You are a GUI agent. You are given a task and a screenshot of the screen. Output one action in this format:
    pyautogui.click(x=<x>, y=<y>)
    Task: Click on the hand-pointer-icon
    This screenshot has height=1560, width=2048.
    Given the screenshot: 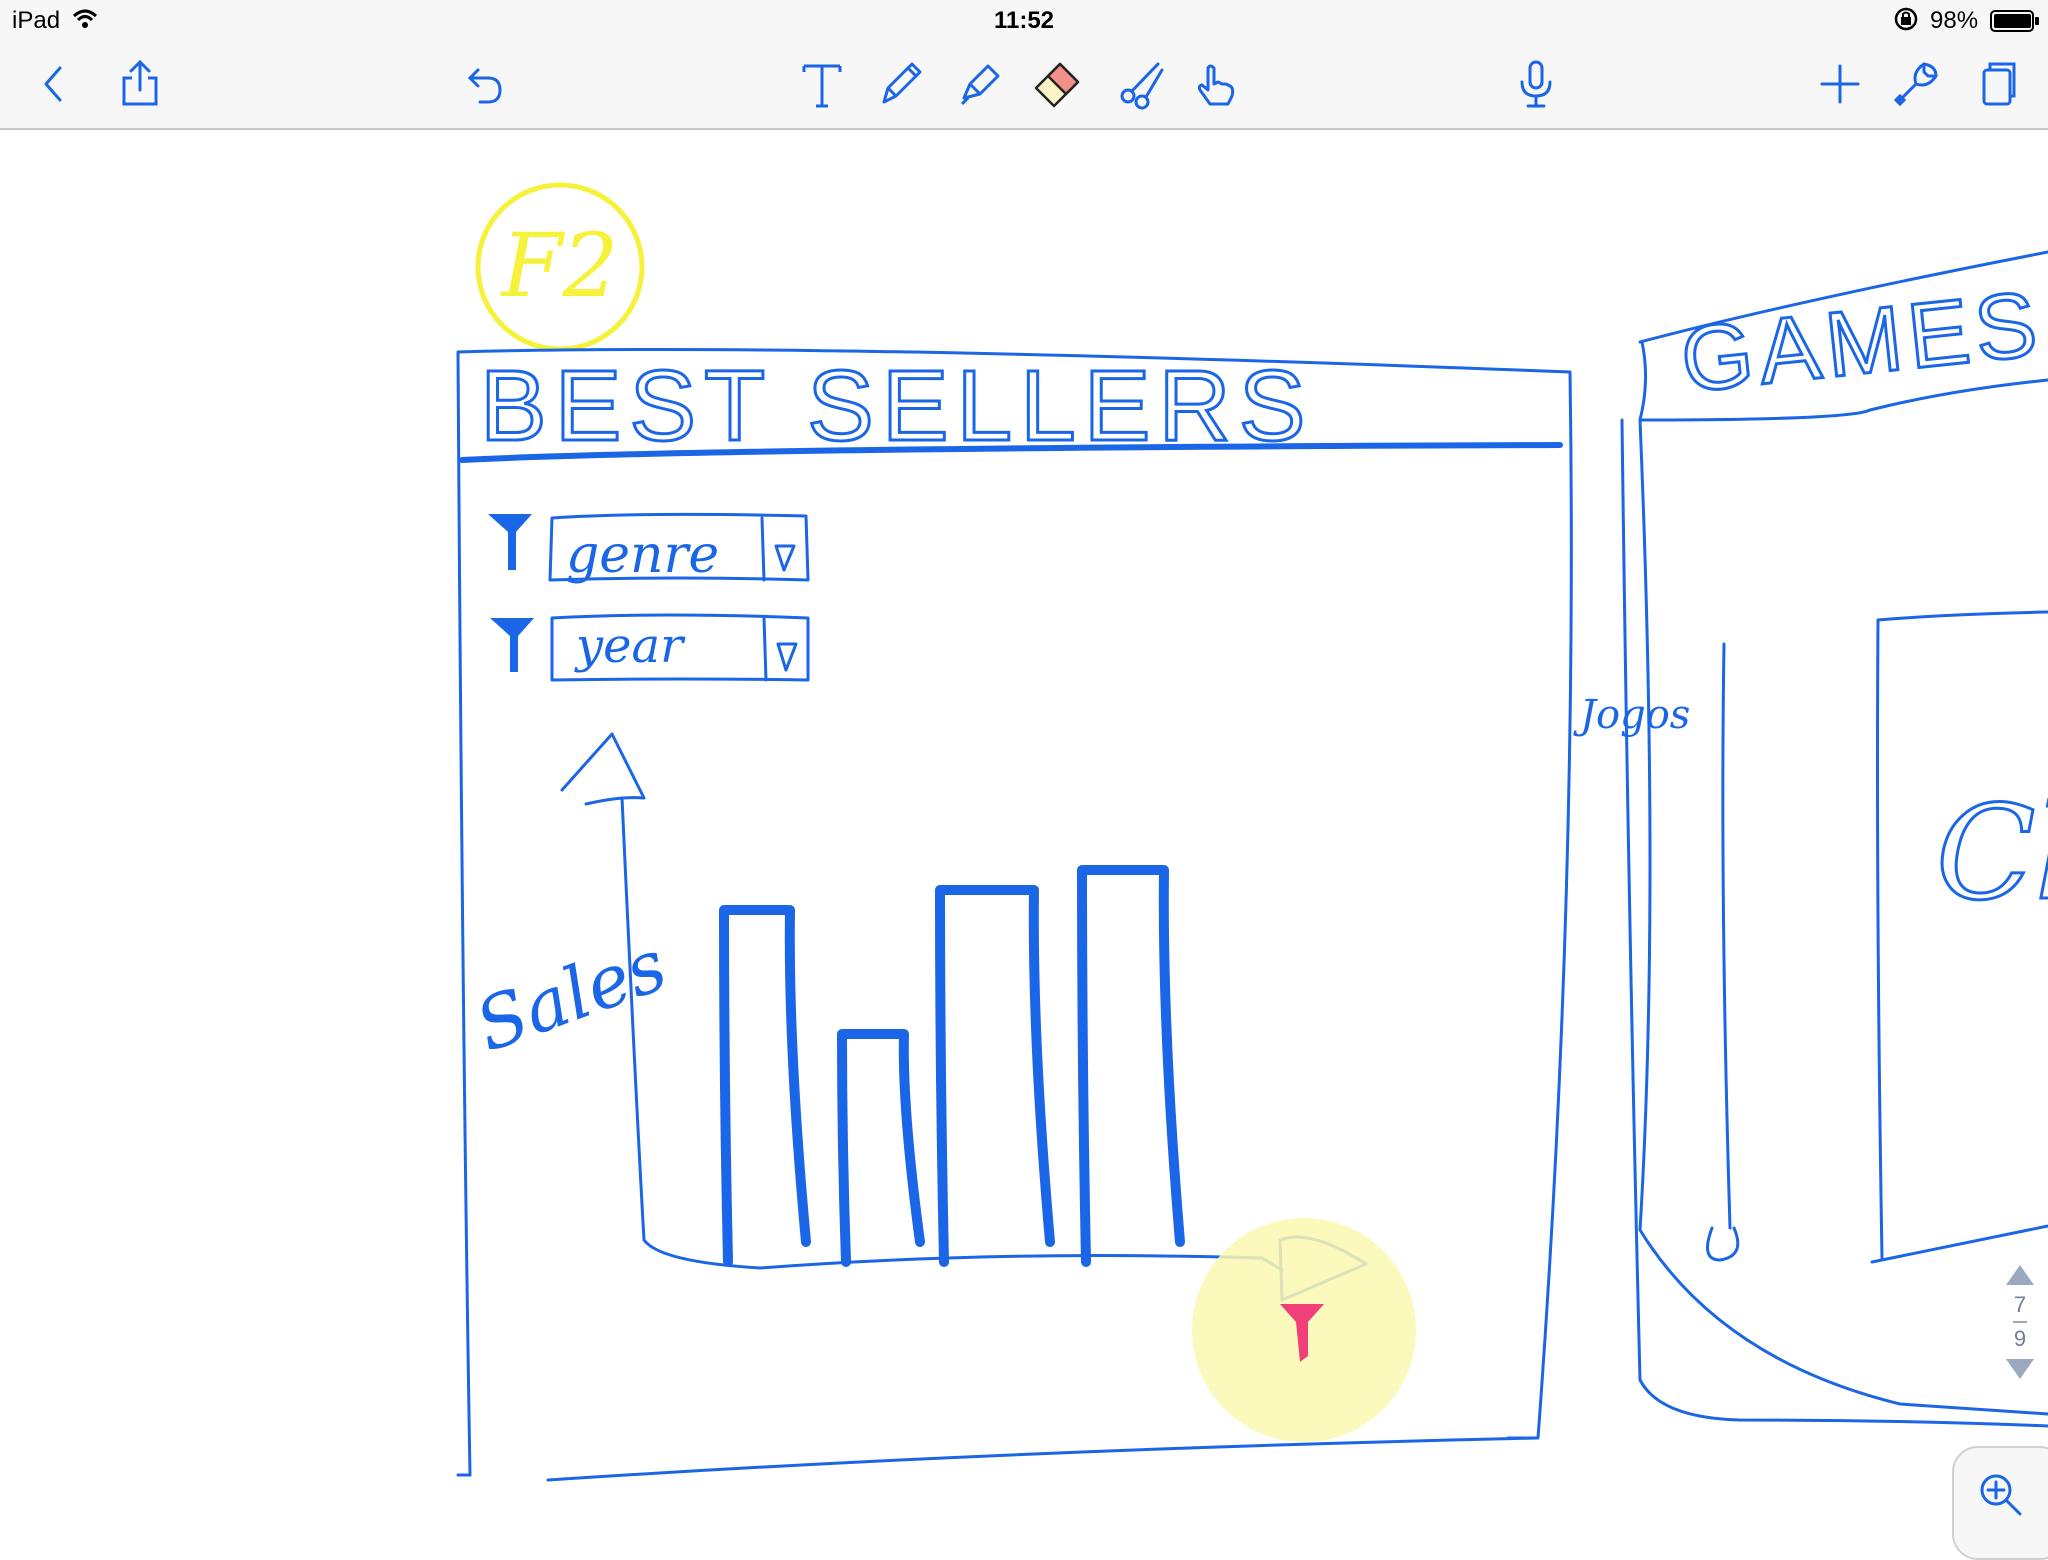 What is the action you would take?
    pyautogui.click(x=1218, y=84)
    